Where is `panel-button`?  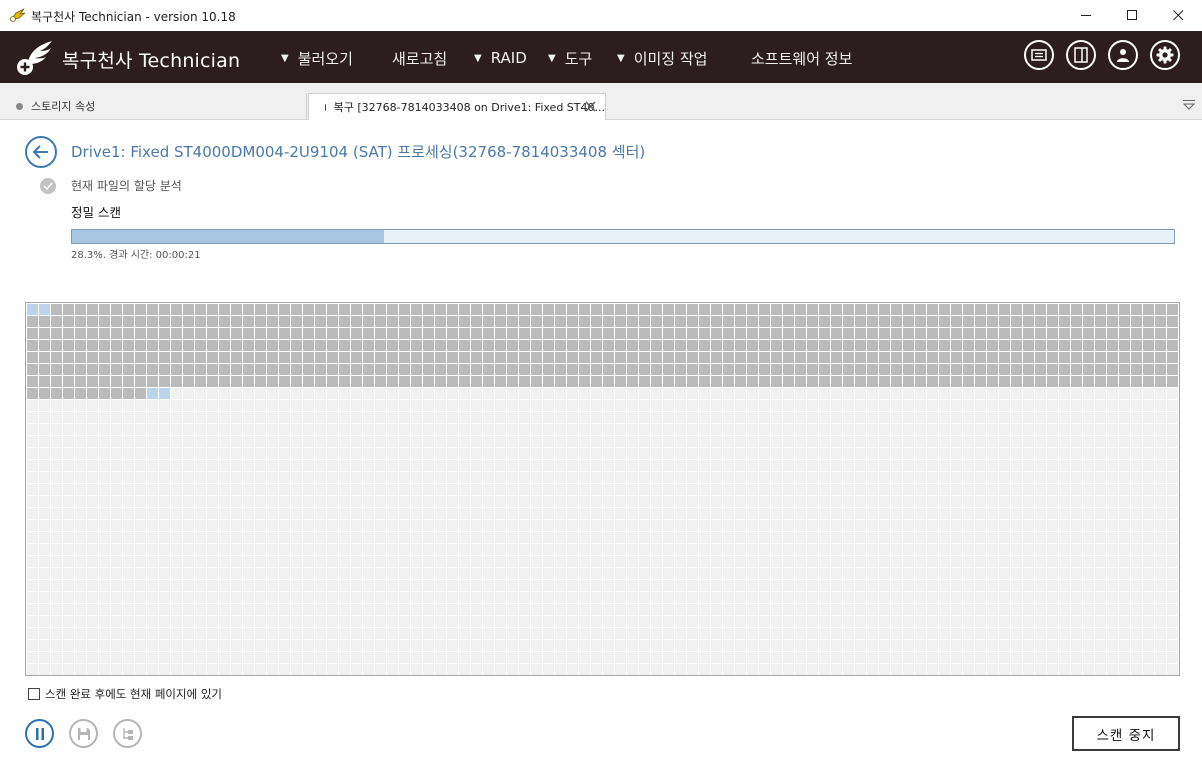
panel-button is located at coordinates (1081, 55).